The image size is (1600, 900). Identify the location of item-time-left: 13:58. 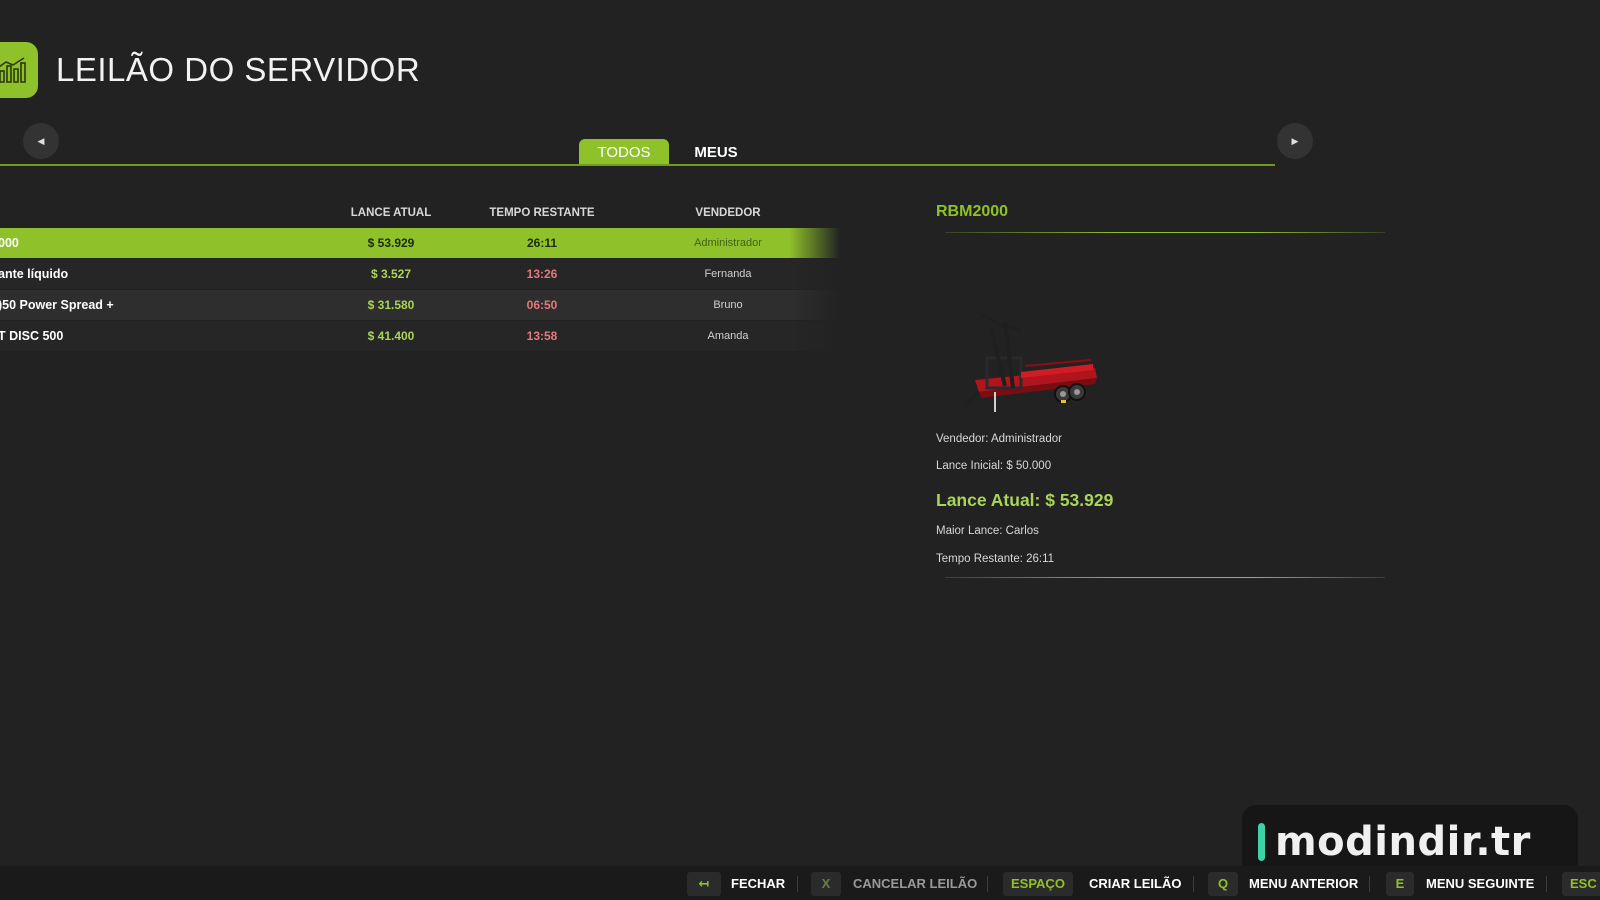
(542, 336).